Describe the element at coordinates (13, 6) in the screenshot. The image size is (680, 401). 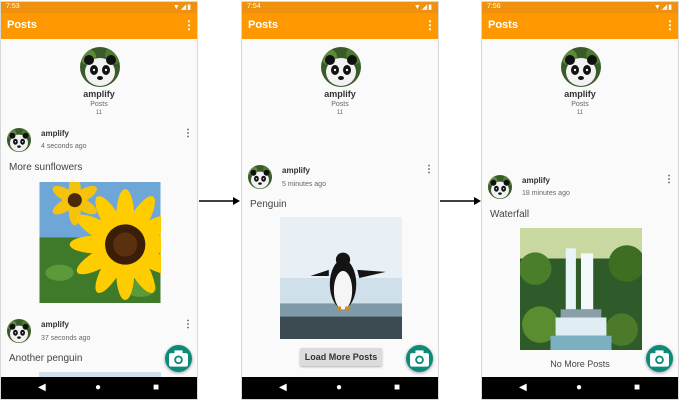
I see `status-time: 7:53` at that location.